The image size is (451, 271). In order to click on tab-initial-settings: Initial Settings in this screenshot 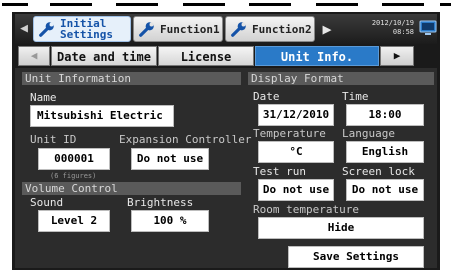, I will do `click(82, 29)`.